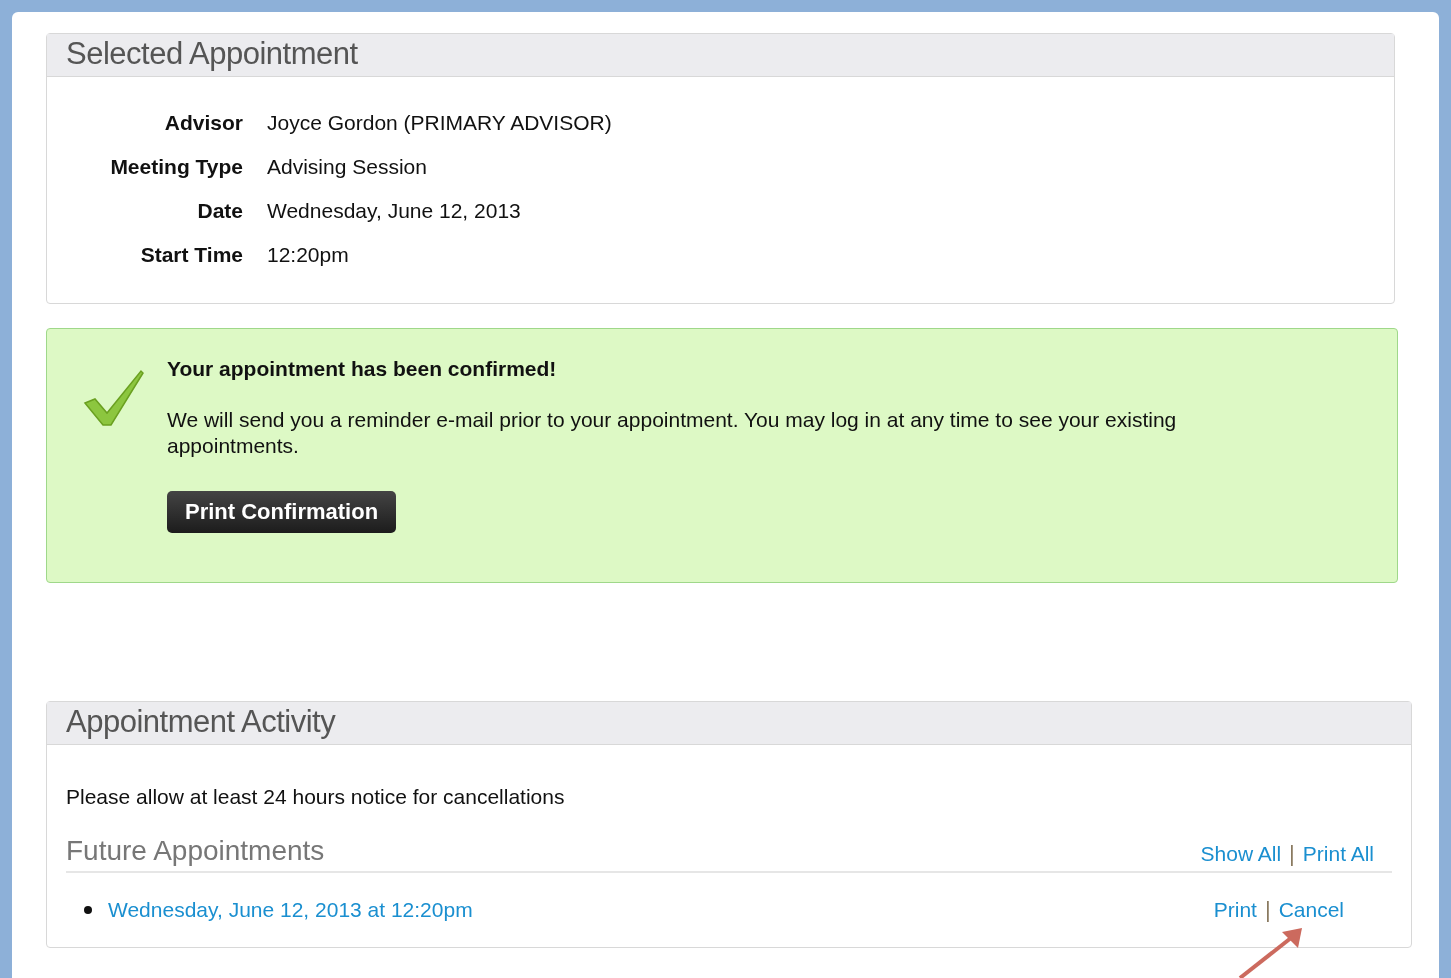 Image resolution: width=1451 pixels, height=978 pixels. What do you see at coordinates (88, 910) in the screenshot?
I see `bullet-icon` at bounding box center [88, 910].